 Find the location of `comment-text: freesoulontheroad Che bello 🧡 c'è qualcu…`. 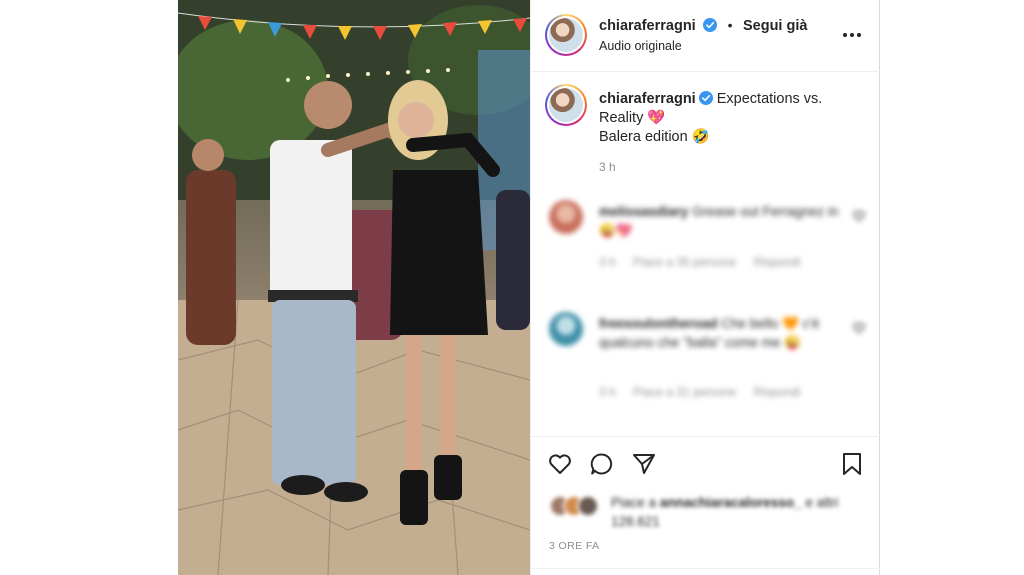

comment-text: freesoulontheroad Che bello 🧡 c'è qualcu… is located at coordinates (723, 333).